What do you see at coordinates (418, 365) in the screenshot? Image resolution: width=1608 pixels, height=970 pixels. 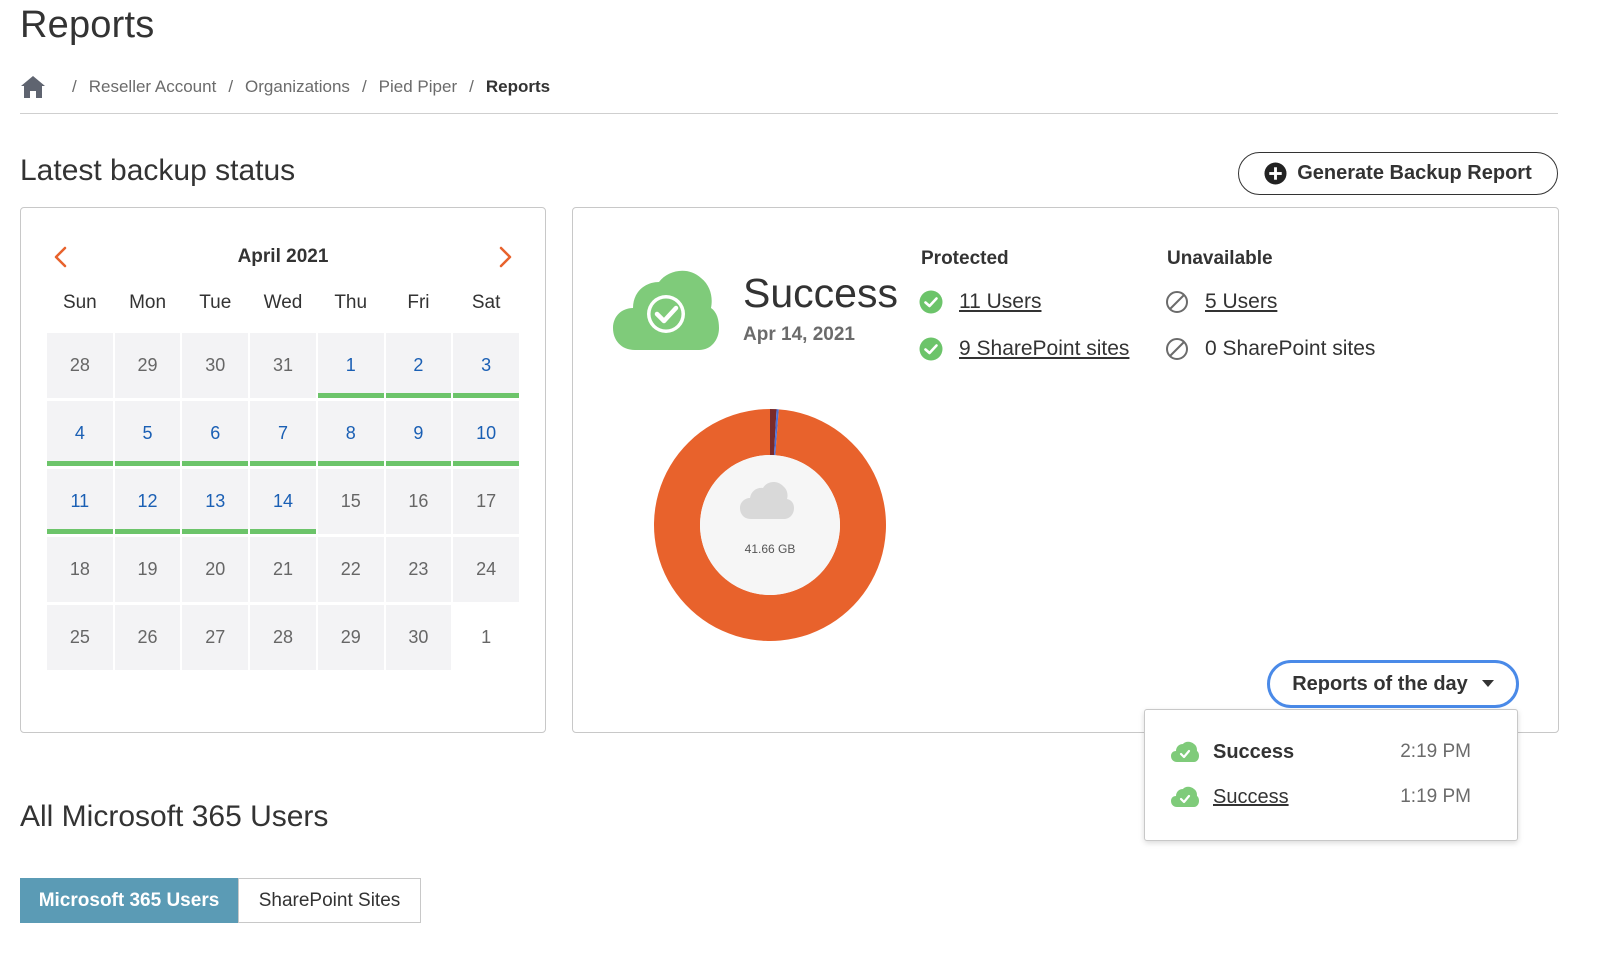 I see `calendar-day: 2` at bounding box center [418, 365].